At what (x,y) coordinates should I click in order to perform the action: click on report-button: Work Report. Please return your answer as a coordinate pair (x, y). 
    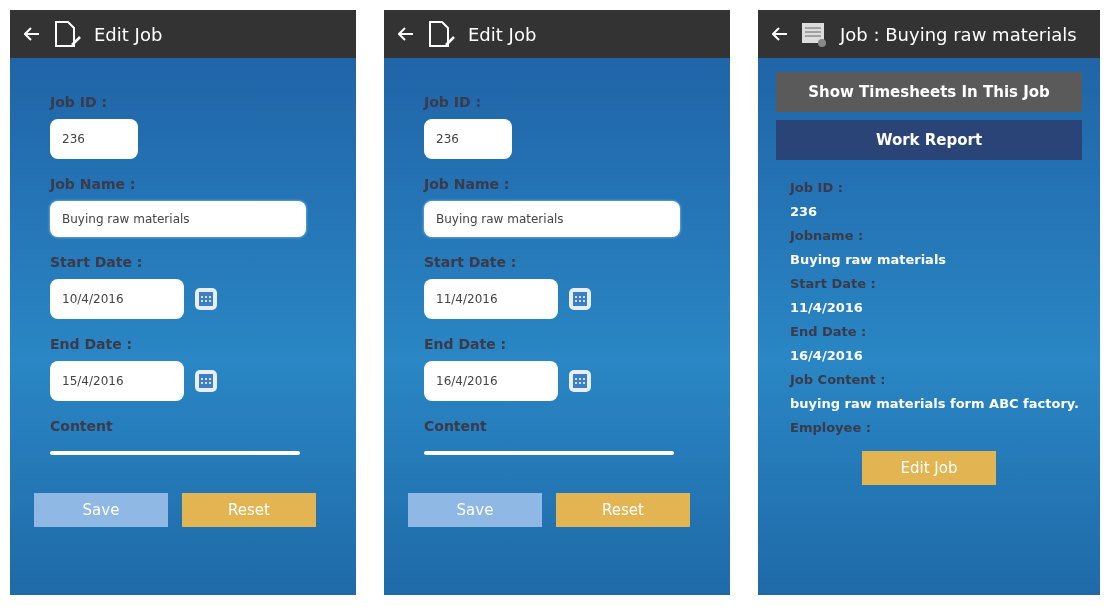
    Looking at the image, I should click on (929, 140).